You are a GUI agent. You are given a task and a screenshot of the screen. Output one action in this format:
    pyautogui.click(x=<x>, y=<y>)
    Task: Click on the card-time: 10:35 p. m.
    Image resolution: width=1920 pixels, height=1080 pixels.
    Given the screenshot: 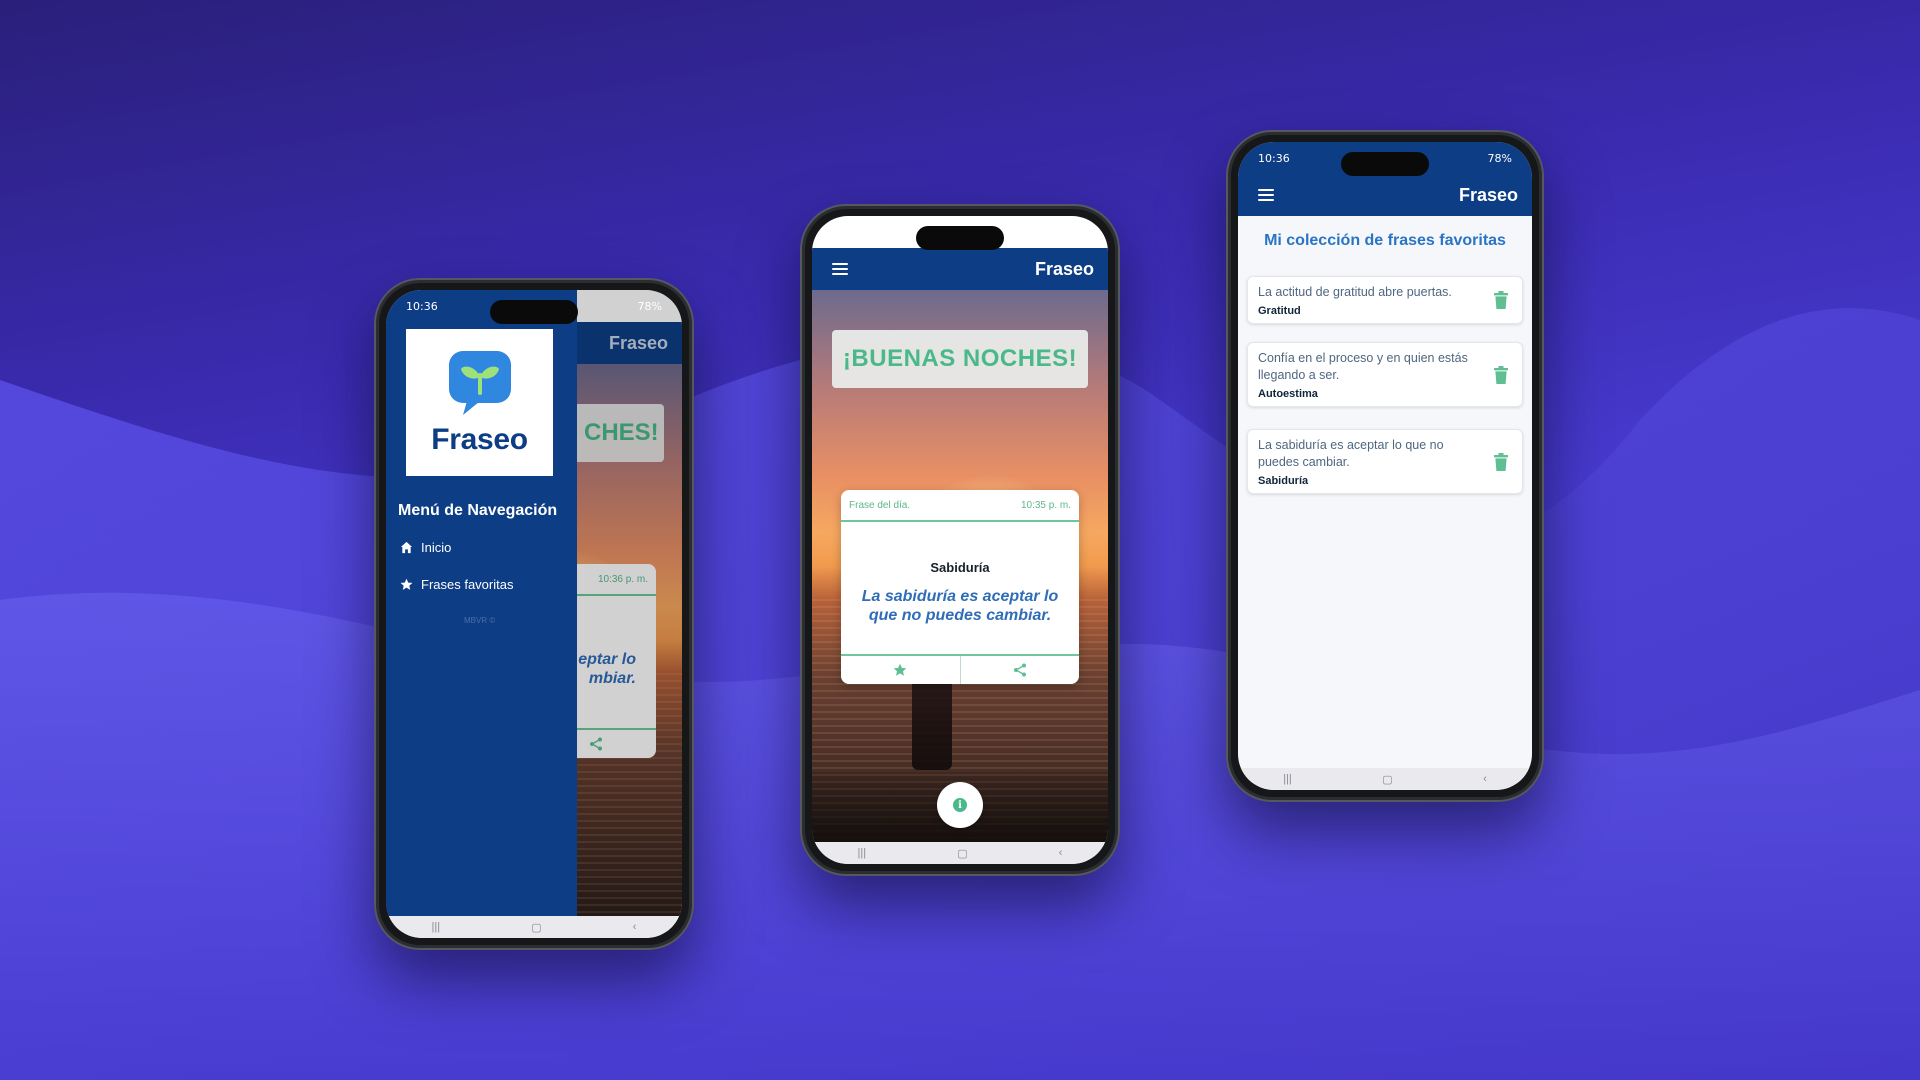 What is the action you would take?
    pyautogui.click(x=1045, y=505)
    